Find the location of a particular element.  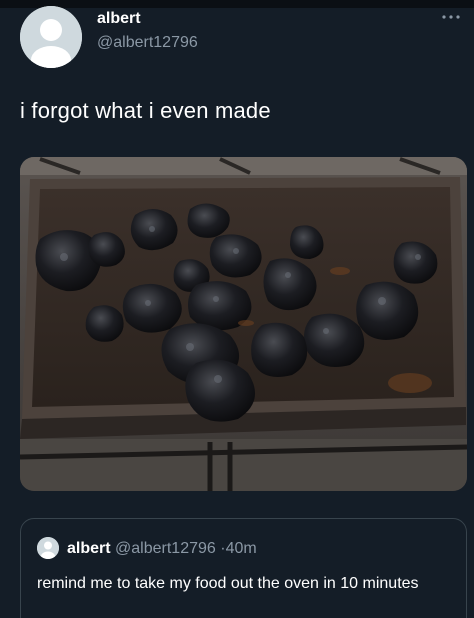

quoted-handle: @albert12796 is located at coordinates (165, 548).